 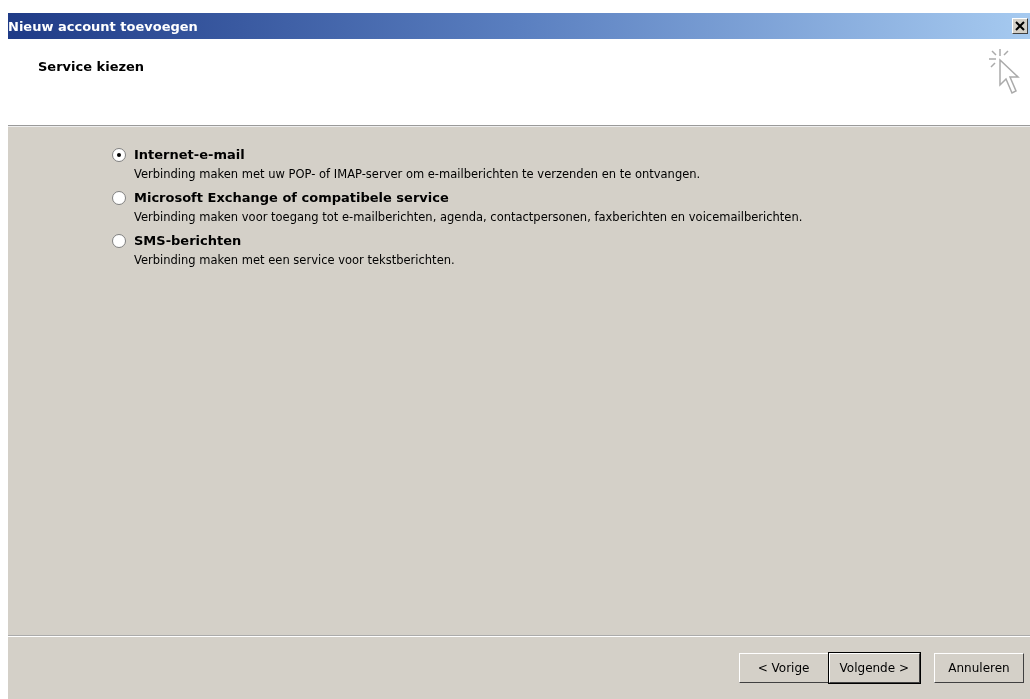 I want to click on option-label: Internet-e-mail, so click(x=189, y=154).